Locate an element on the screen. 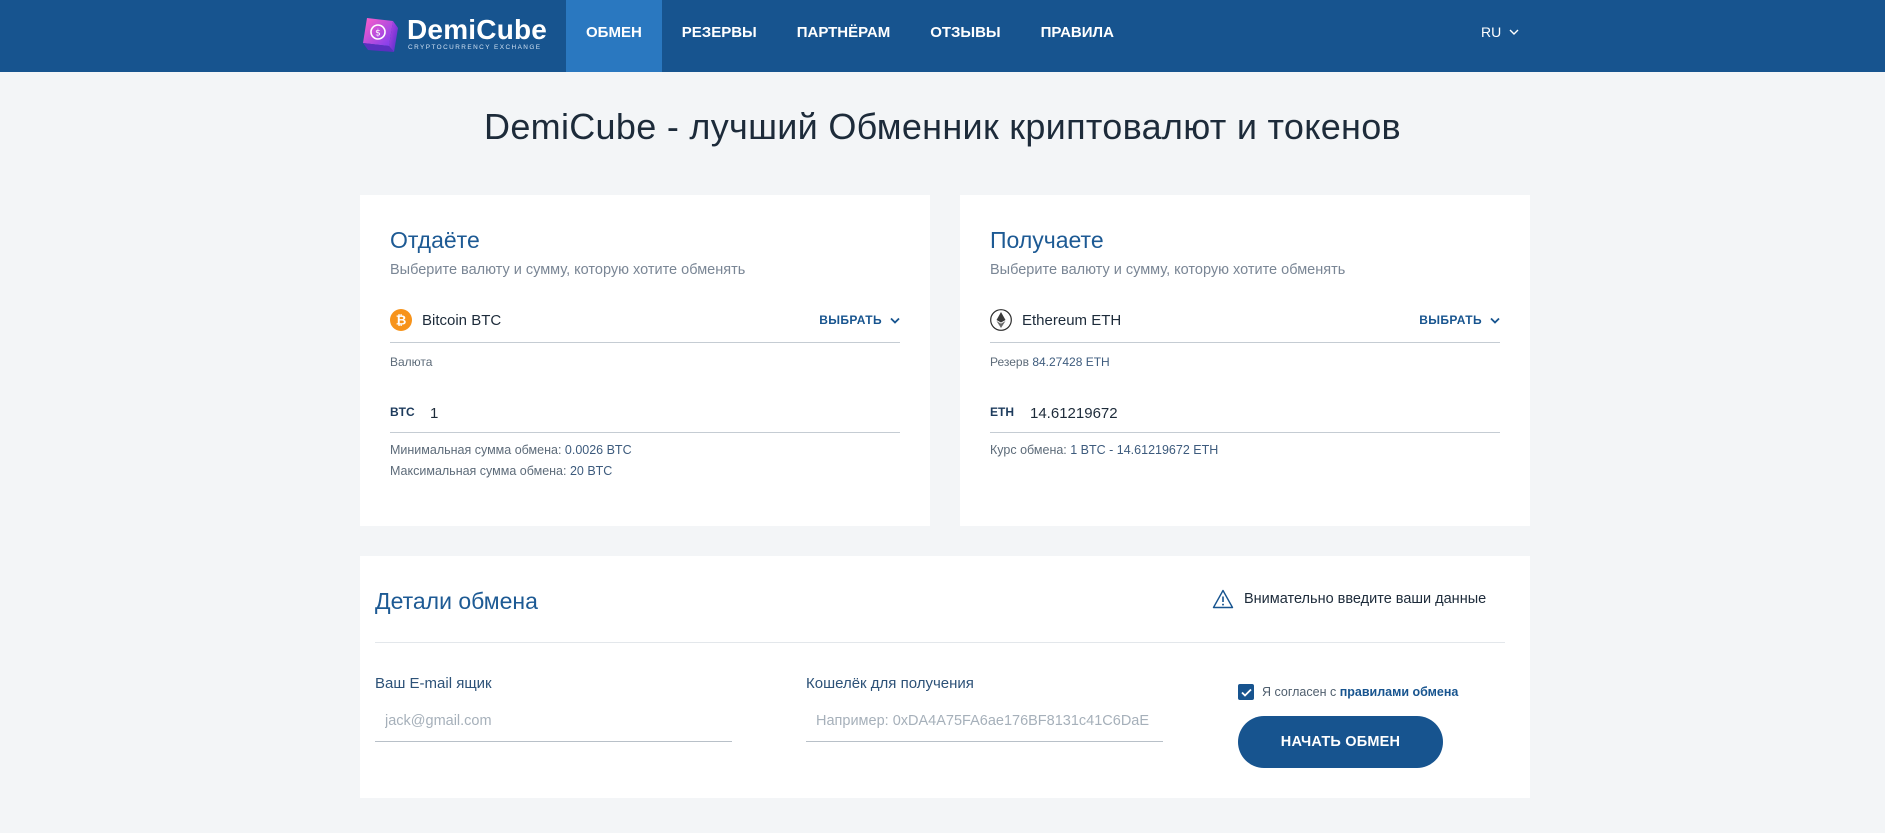 This screenshot has width=1885, height=833. receive-currency-name: Ethereum ETH is located at coordinates (1072, 320).